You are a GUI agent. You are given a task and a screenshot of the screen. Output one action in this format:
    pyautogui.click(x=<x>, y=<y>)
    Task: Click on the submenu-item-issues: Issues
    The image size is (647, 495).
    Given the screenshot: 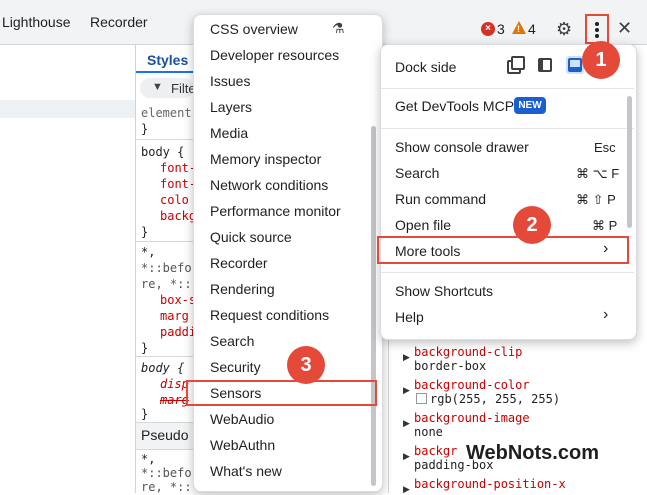 What is the action you would take?
    pyautogui.click(x=230, y=81)
    